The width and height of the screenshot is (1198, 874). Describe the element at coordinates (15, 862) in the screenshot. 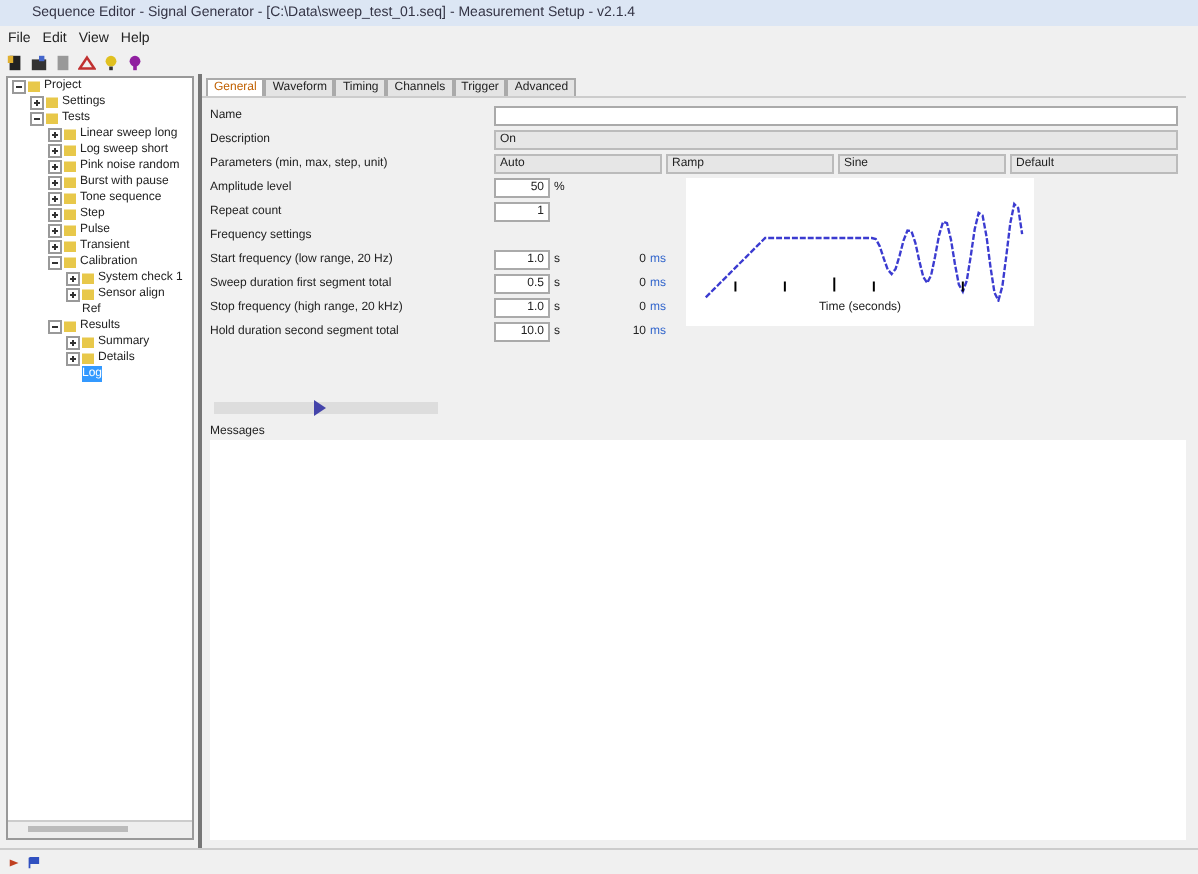

I see `arrow-icon` at that location.